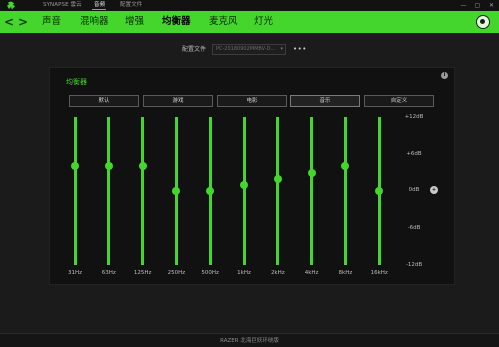 The width and height of the screenshot is (499, 347). I want to click on panel-title: 均衡器, so click(76, 82).